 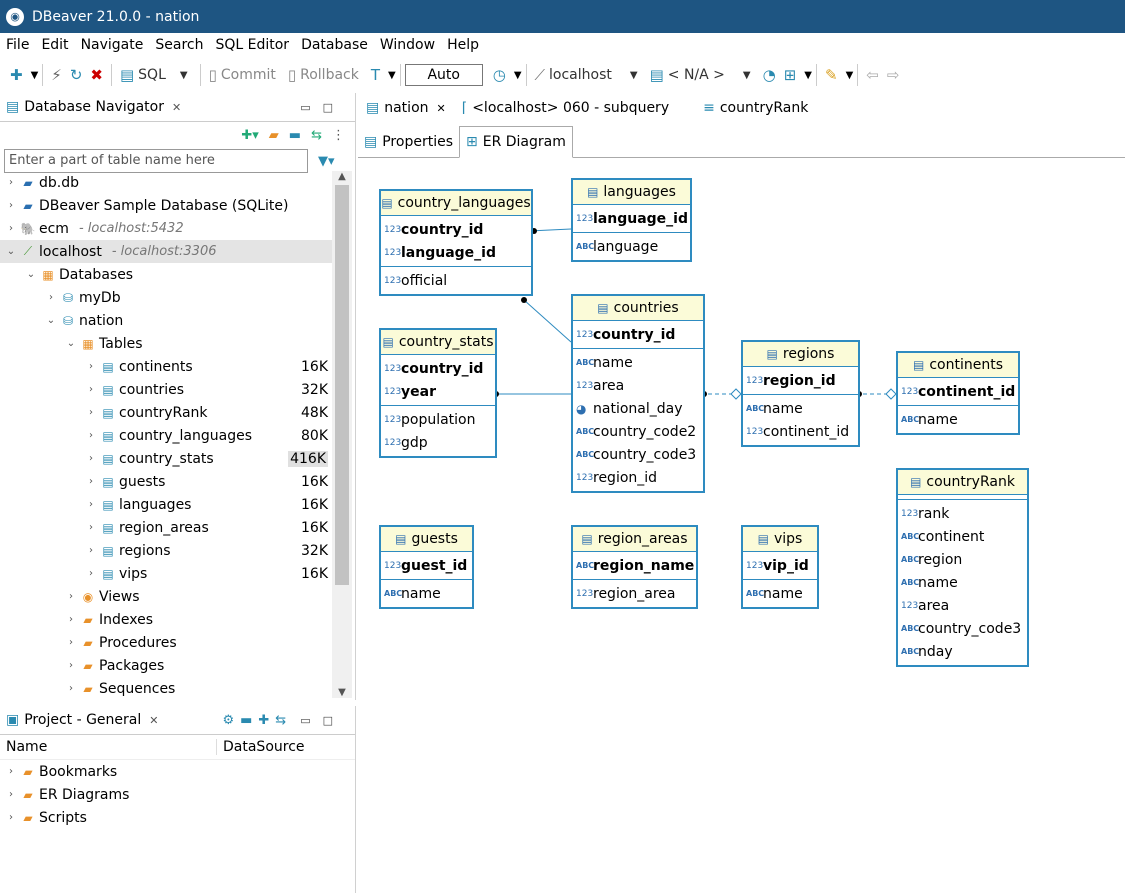 What do you see at coordinates (634, 565) in the screenshot?
I see `pk-attribute: ABC region_name` at bounding box center [634, 565].